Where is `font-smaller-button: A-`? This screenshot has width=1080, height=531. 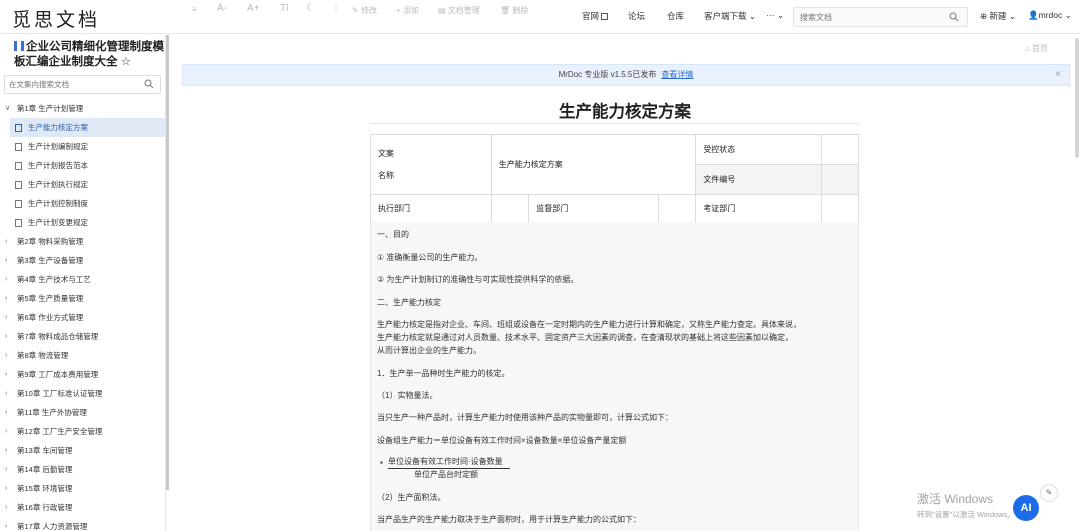
font-smaller-button: A- is located at coordinates (222, 8).